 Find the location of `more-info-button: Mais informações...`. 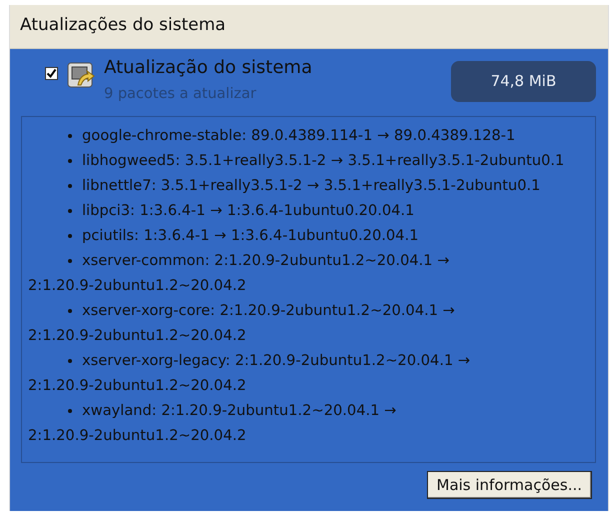

more-info-button: Mais informações... is located at coordinates (509, 485).